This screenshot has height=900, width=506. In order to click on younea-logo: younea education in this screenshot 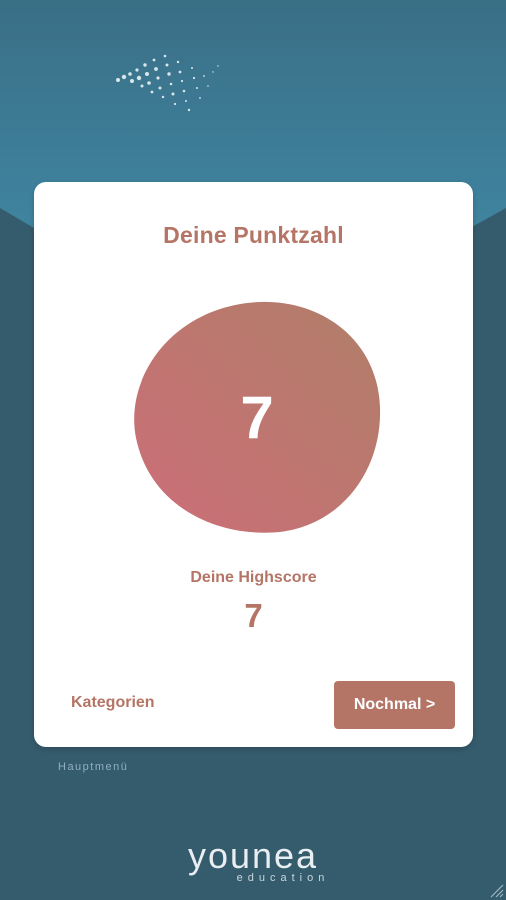, I will do `click(253, 860)`.